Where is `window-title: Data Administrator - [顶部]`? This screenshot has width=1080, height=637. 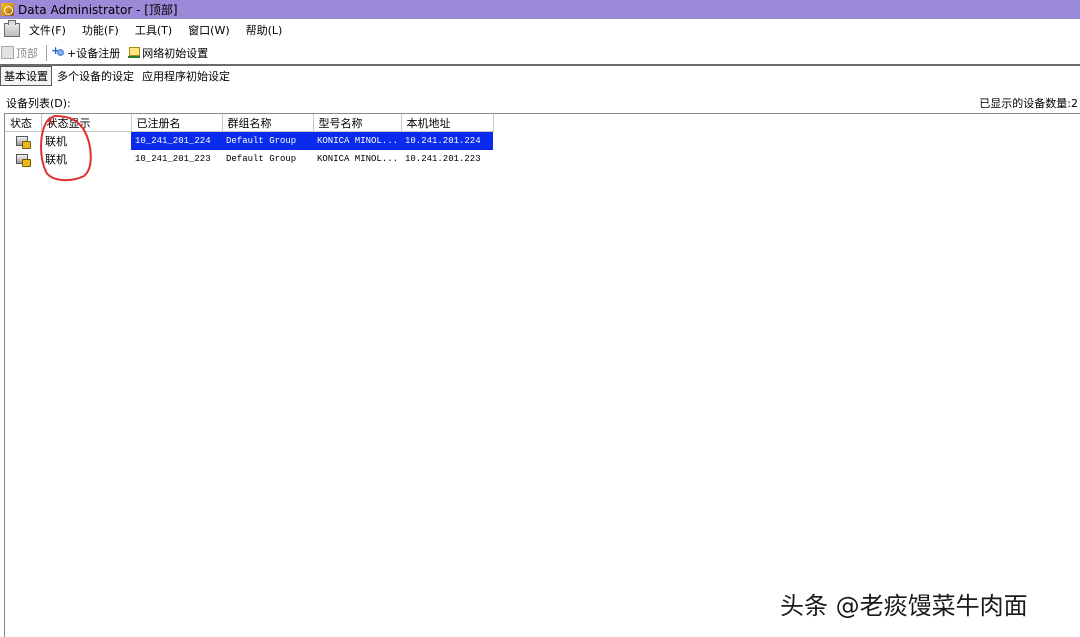 window-title: Data Administrator - [顶部] is located at coordinates (98, 10).